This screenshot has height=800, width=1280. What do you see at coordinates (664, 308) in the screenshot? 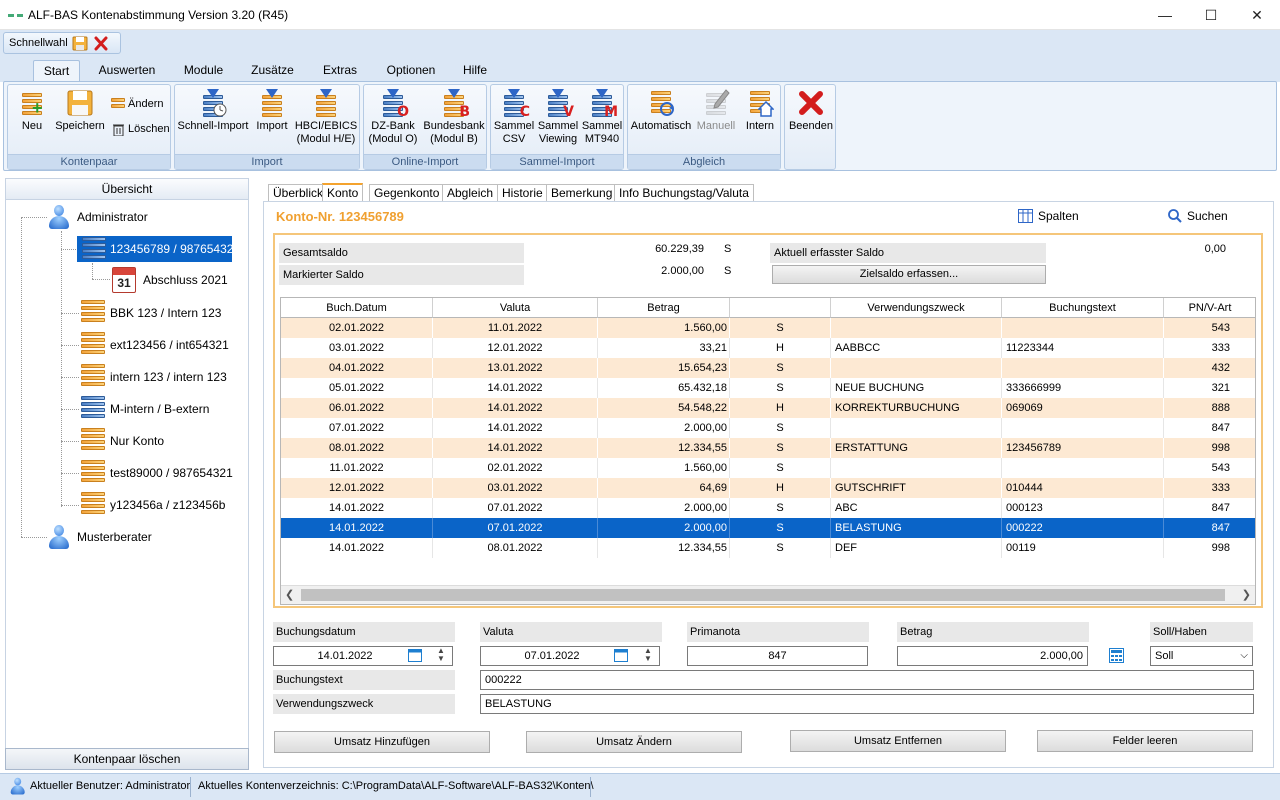
I see `column-header: Betrag` at bounding box center [664, 308].